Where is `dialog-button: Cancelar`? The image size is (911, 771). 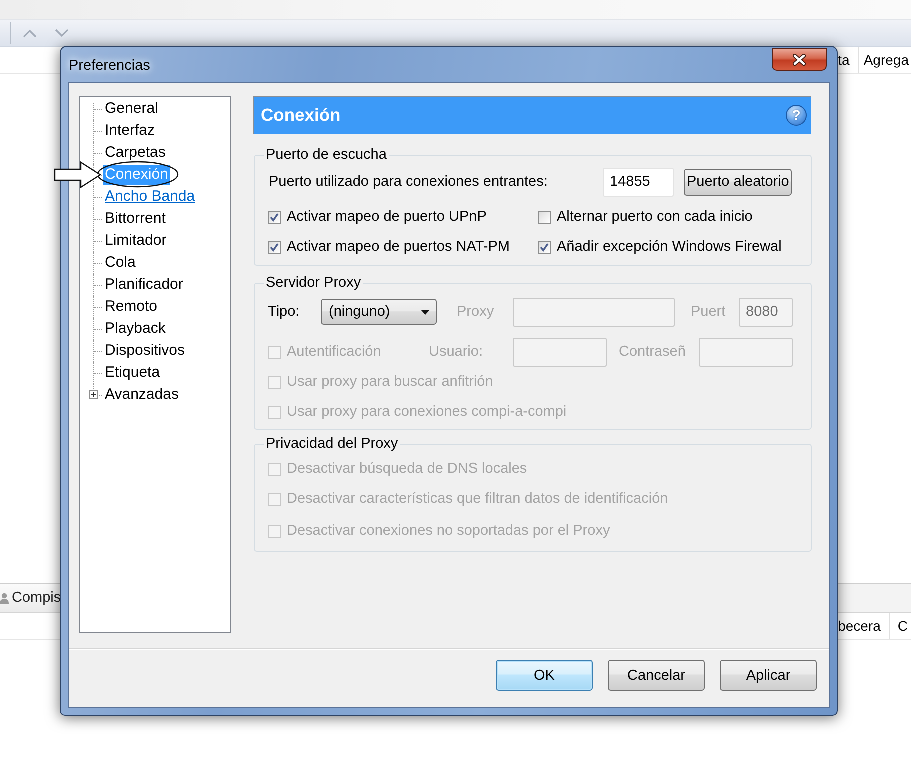 dialog-button: Cancelar is located at coordinates (656, 675).